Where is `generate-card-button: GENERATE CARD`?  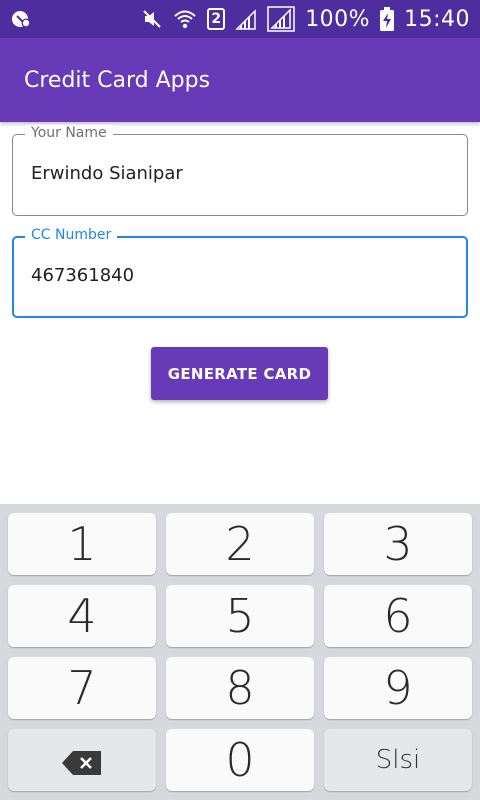 generate-card-button: GENERATE CARD is located at coordinates (239, 373).